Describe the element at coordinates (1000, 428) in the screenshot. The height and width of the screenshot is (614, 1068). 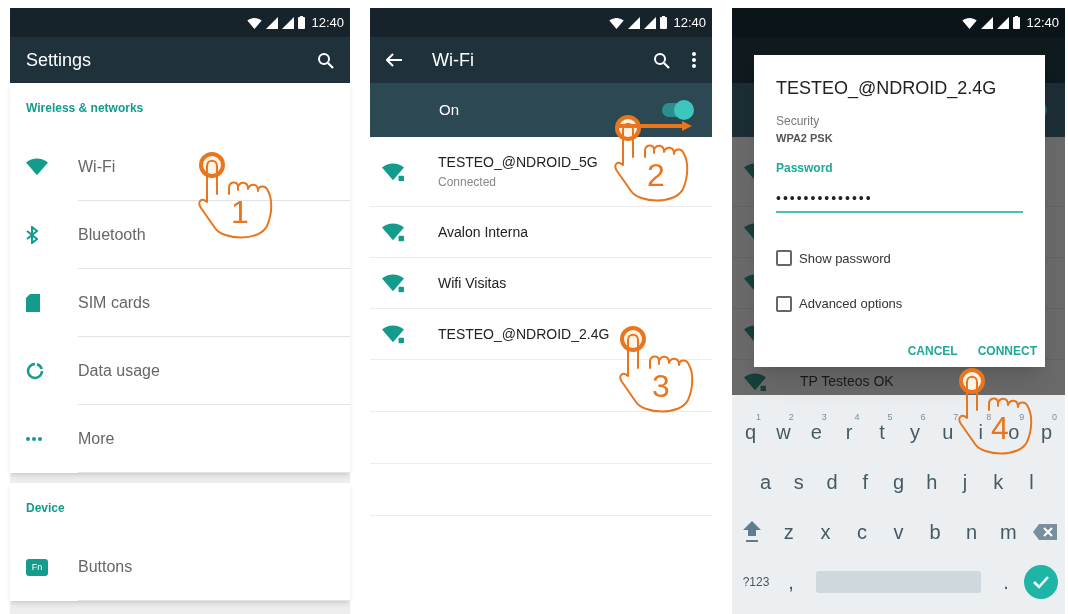
I see `step-number: 4` at that location.